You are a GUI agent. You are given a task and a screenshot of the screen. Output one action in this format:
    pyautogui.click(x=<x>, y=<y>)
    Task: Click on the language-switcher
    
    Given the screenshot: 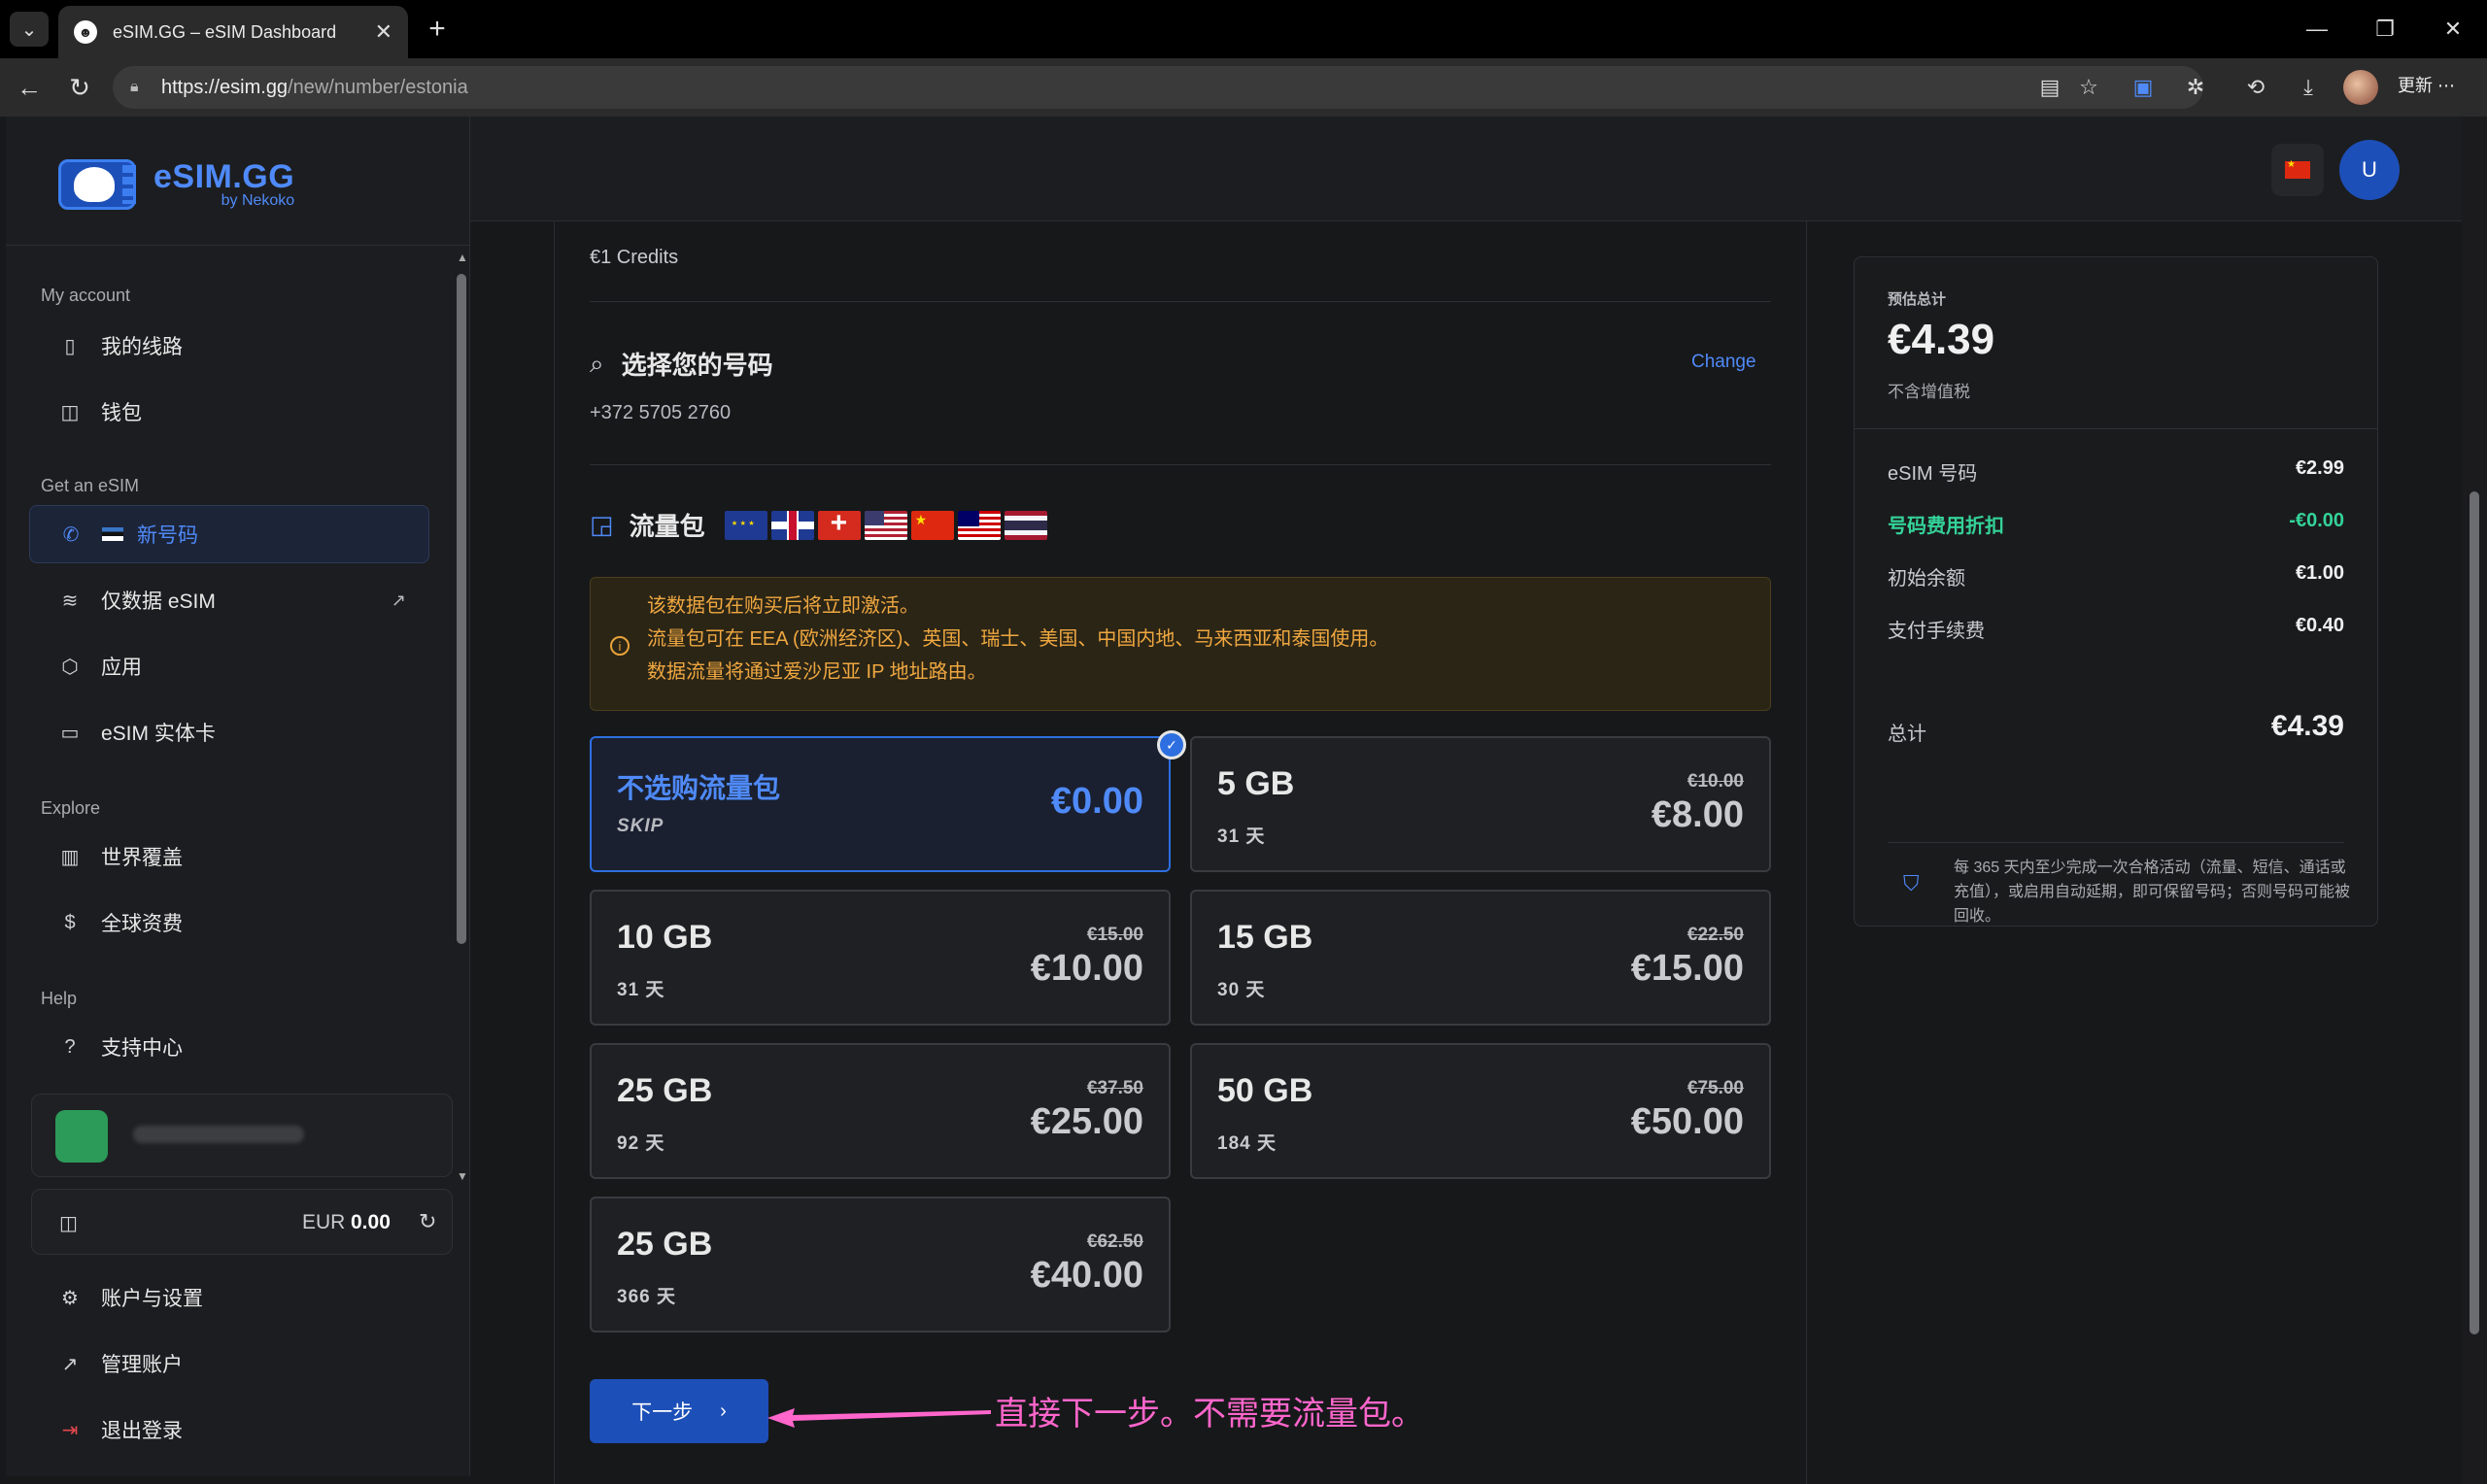 What is the action you would take?
    pyautogui.click(x=2297, y=170)
    